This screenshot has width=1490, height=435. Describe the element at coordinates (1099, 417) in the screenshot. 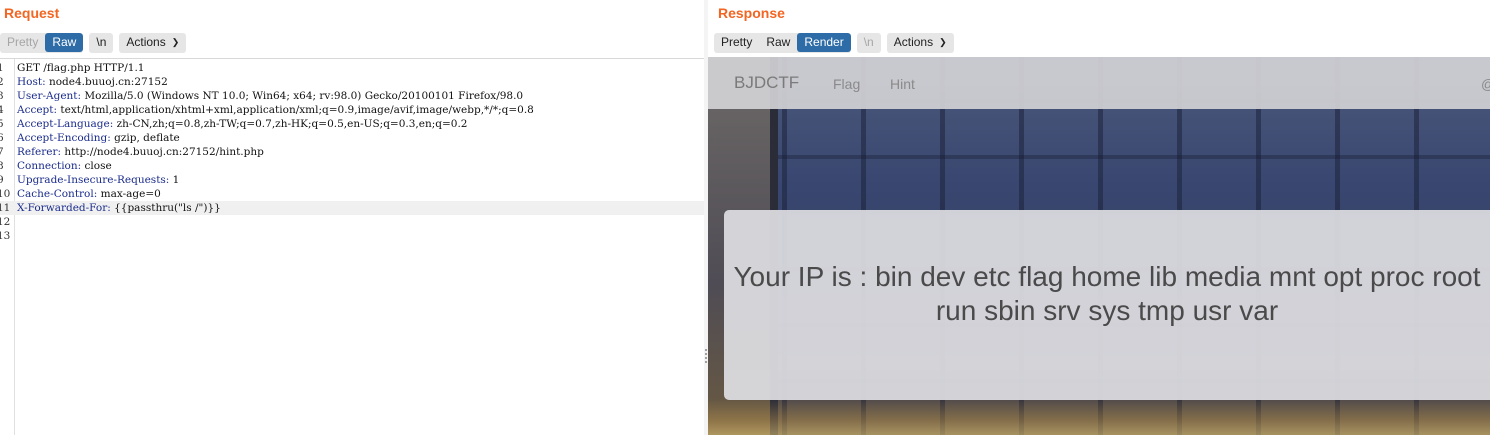

I see `background-lights` at that location.